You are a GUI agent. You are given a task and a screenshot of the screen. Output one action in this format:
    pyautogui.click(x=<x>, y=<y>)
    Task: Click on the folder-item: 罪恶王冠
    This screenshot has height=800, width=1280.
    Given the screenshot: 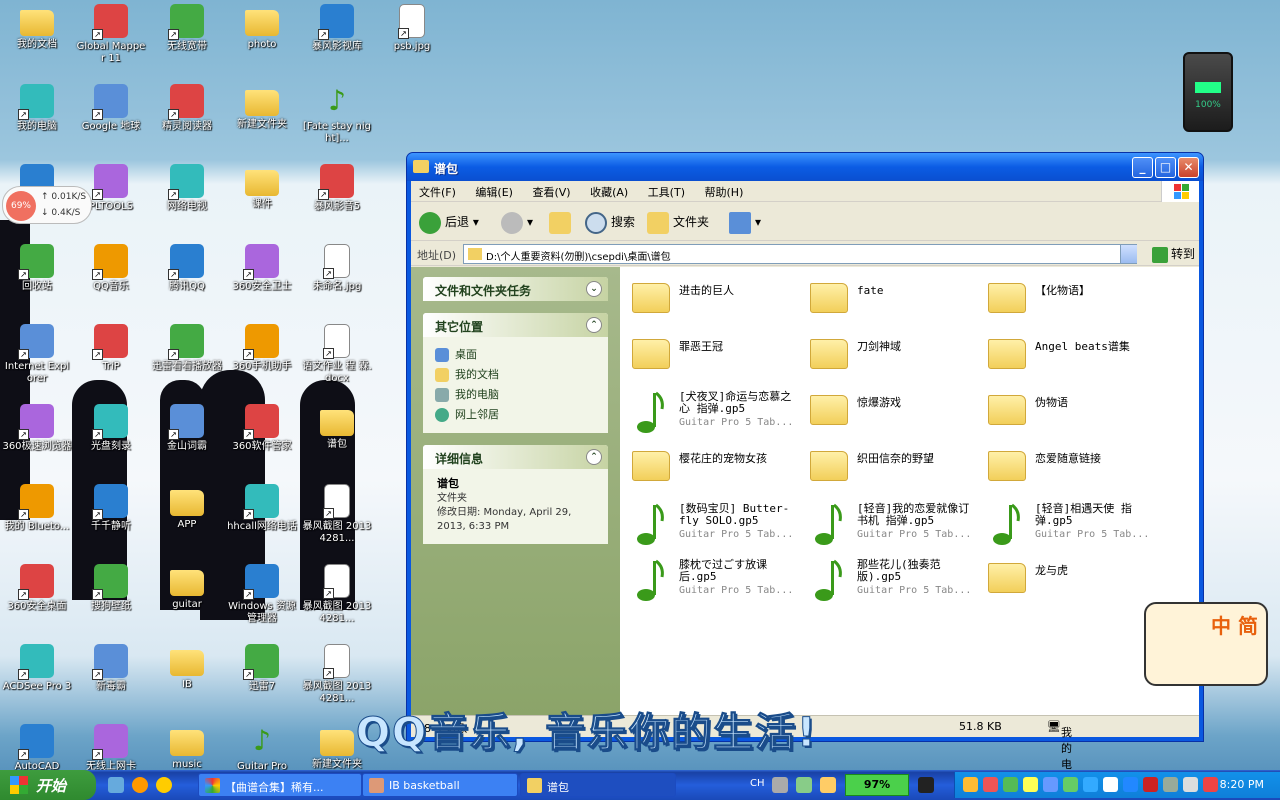 What is the action you would take?
    pyautogui.click(x=712, y=358)
    